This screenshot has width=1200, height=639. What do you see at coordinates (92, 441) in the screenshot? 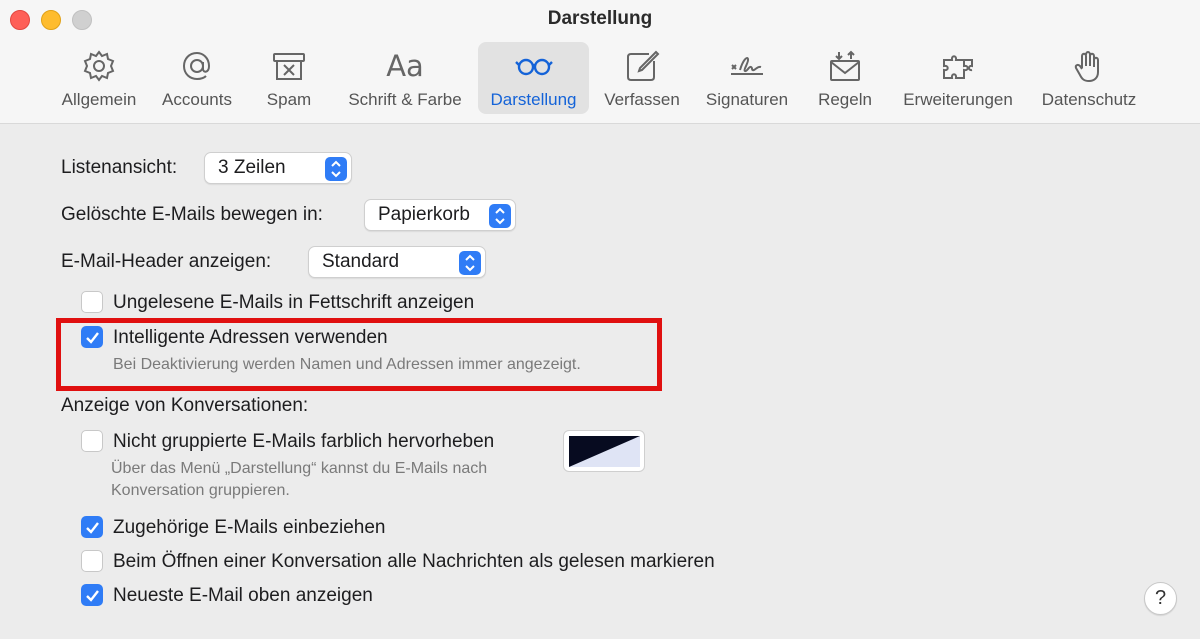
I see `highlight-ungrouped-checkbox` at bounding box center [92, 441].